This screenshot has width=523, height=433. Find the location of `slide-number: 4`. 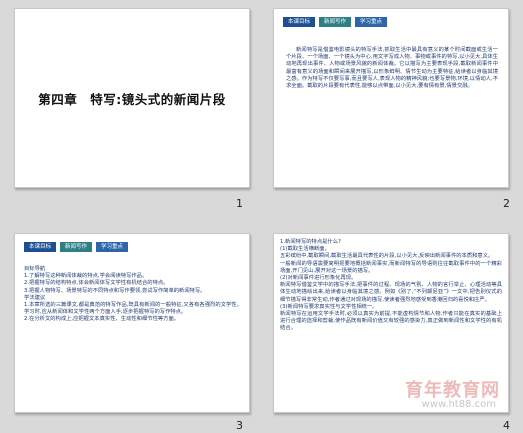

slide-number: 4 is located at coordinates (506, 425).